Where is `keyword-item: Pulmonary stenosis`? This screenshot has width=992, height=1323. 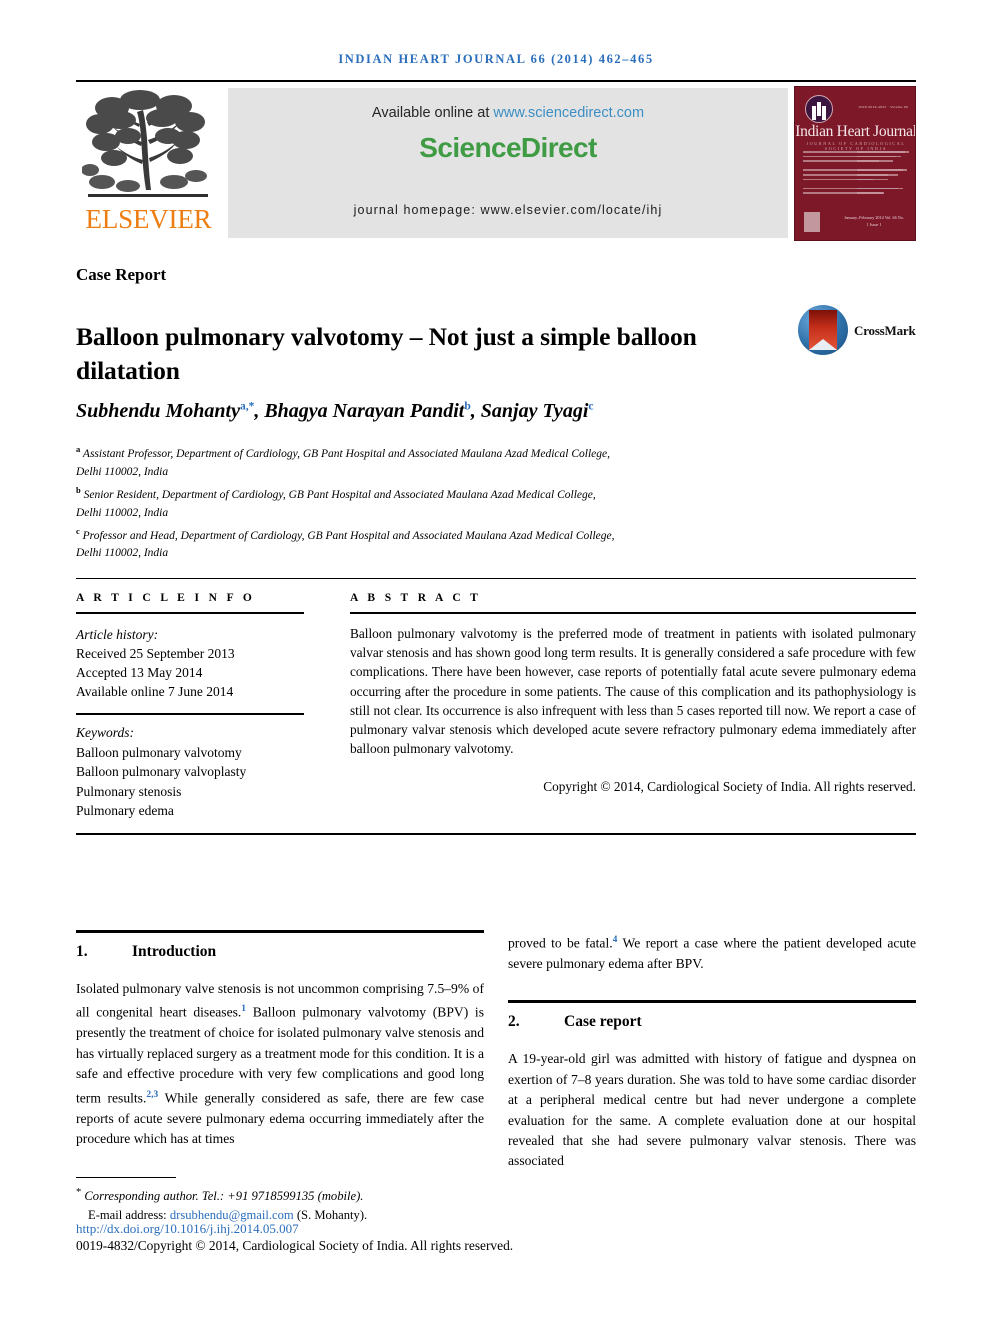
keyword-item: Pulmonary stenosis is located at coordinates (129, 791).